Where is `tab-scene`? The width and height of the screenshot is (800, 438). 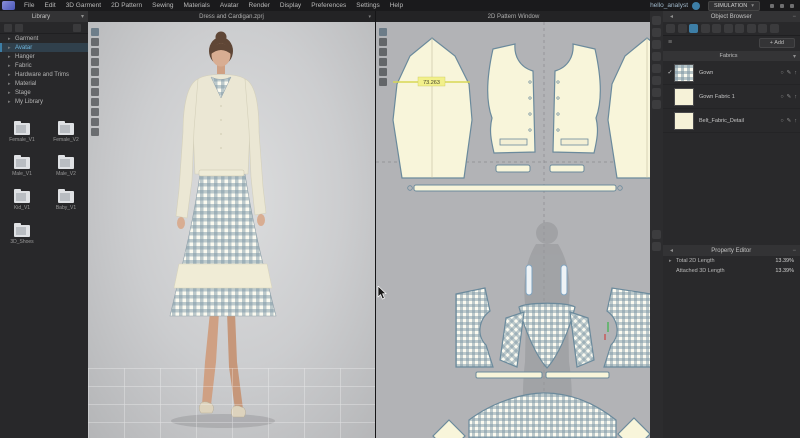
tab-scene is located at coordinates (670, 28).